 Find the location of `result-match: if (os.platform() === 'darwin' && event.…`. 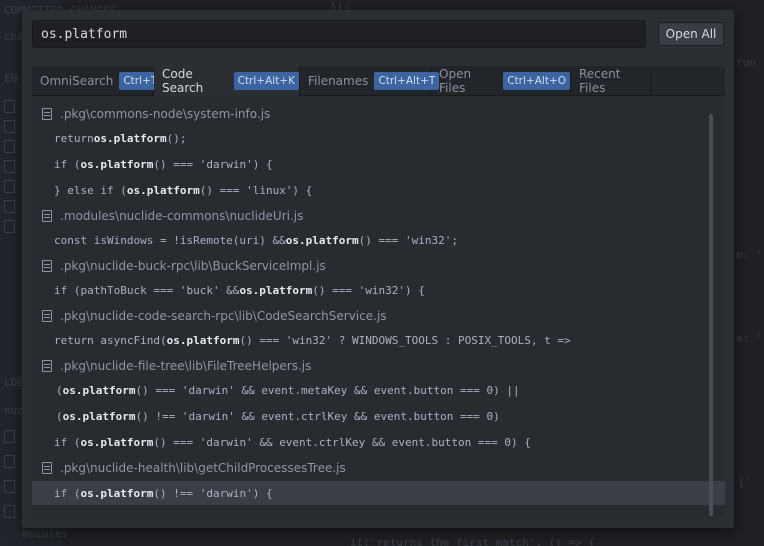

result-match: if (os.platform() === 'darwin' && event.… is located at coordinates (378, 442).